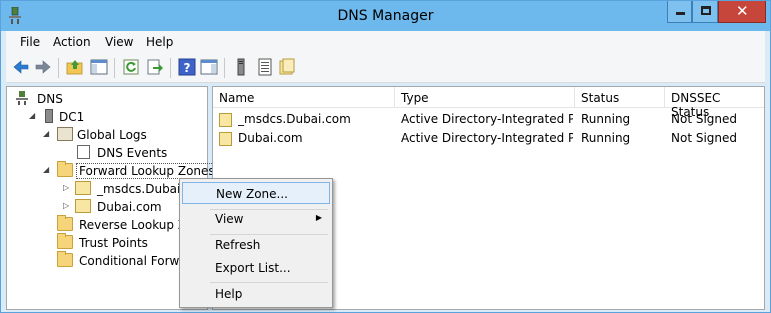 The image size is (771, 313). Describe the element at coordinates (132, 153) in the screenshot. I see `tree-label-dns-events: DNS Events` at that location.